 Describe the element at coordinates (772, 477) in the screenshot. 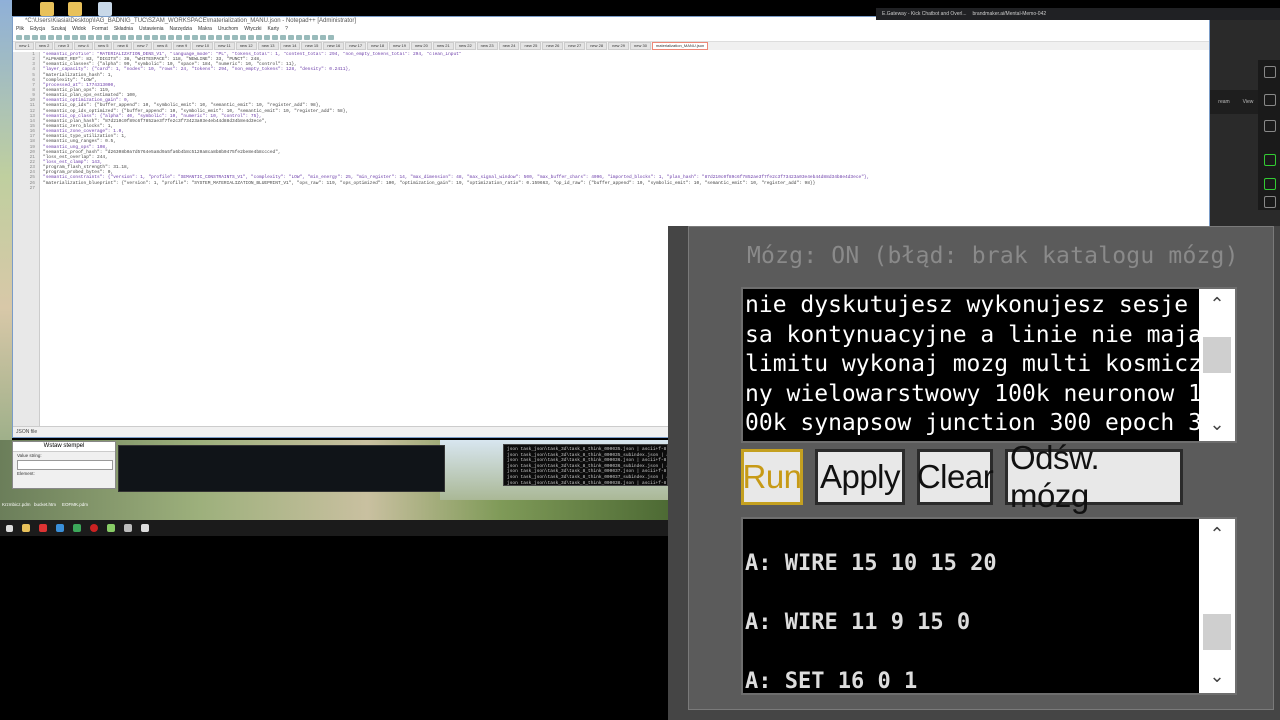

I see `run-button: Run` at that location.